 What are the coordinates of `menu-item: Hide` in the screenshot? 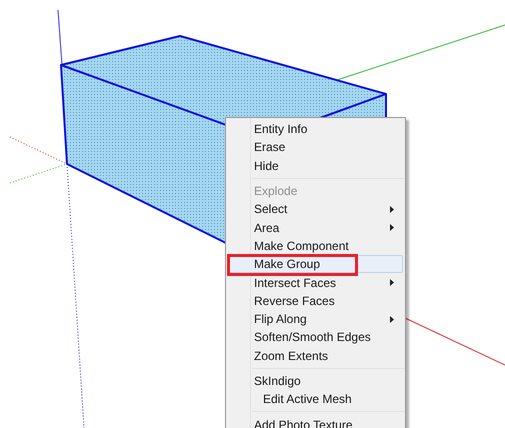 It's located at (315, 165).